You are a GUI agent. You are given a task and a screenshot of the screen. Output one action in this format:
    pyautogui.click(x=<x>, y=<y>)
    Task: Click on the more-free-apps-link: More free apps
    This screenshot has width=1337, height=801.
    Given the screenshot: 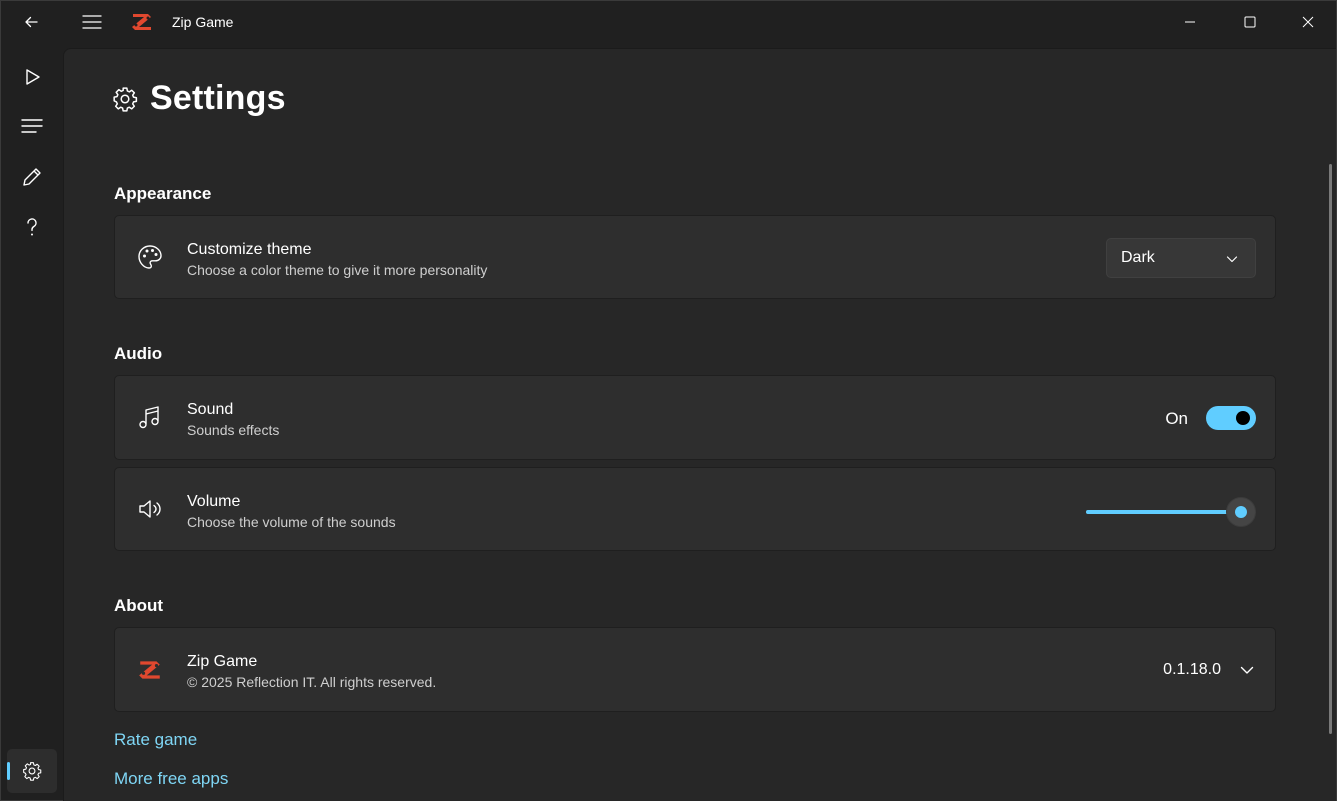 What is the action you would take?
    pyautogui.click(x=171, y=779)
    